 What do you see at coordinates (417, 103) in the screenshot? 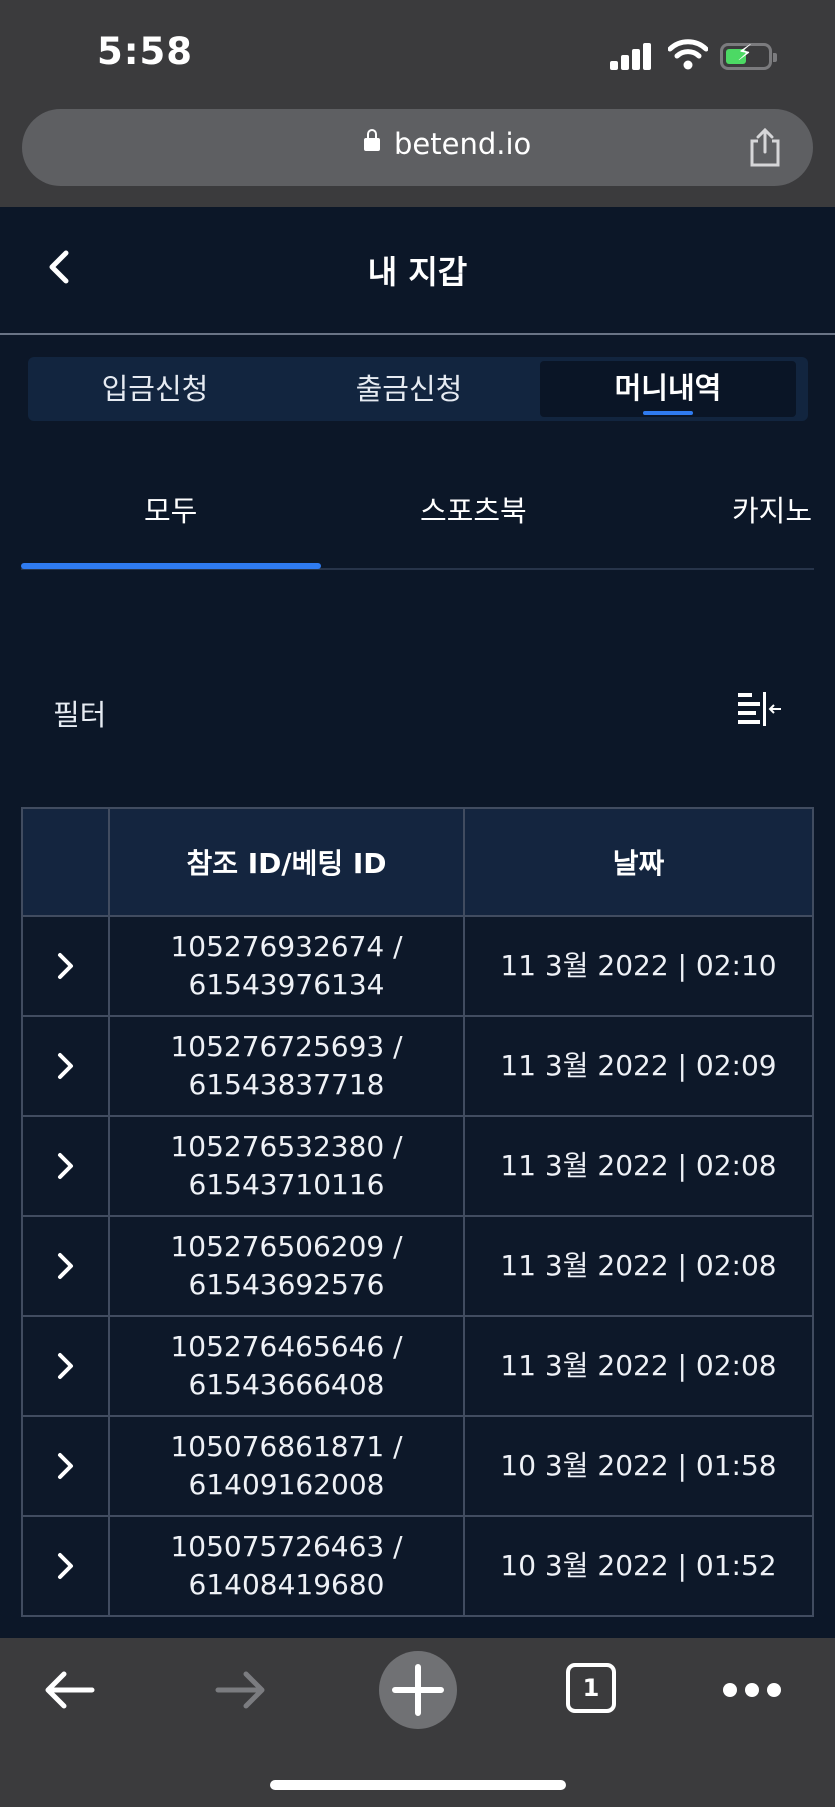
I see `browser-top-bar: 5:58 ⚡ betend.io` at bounding box center [417, 103].